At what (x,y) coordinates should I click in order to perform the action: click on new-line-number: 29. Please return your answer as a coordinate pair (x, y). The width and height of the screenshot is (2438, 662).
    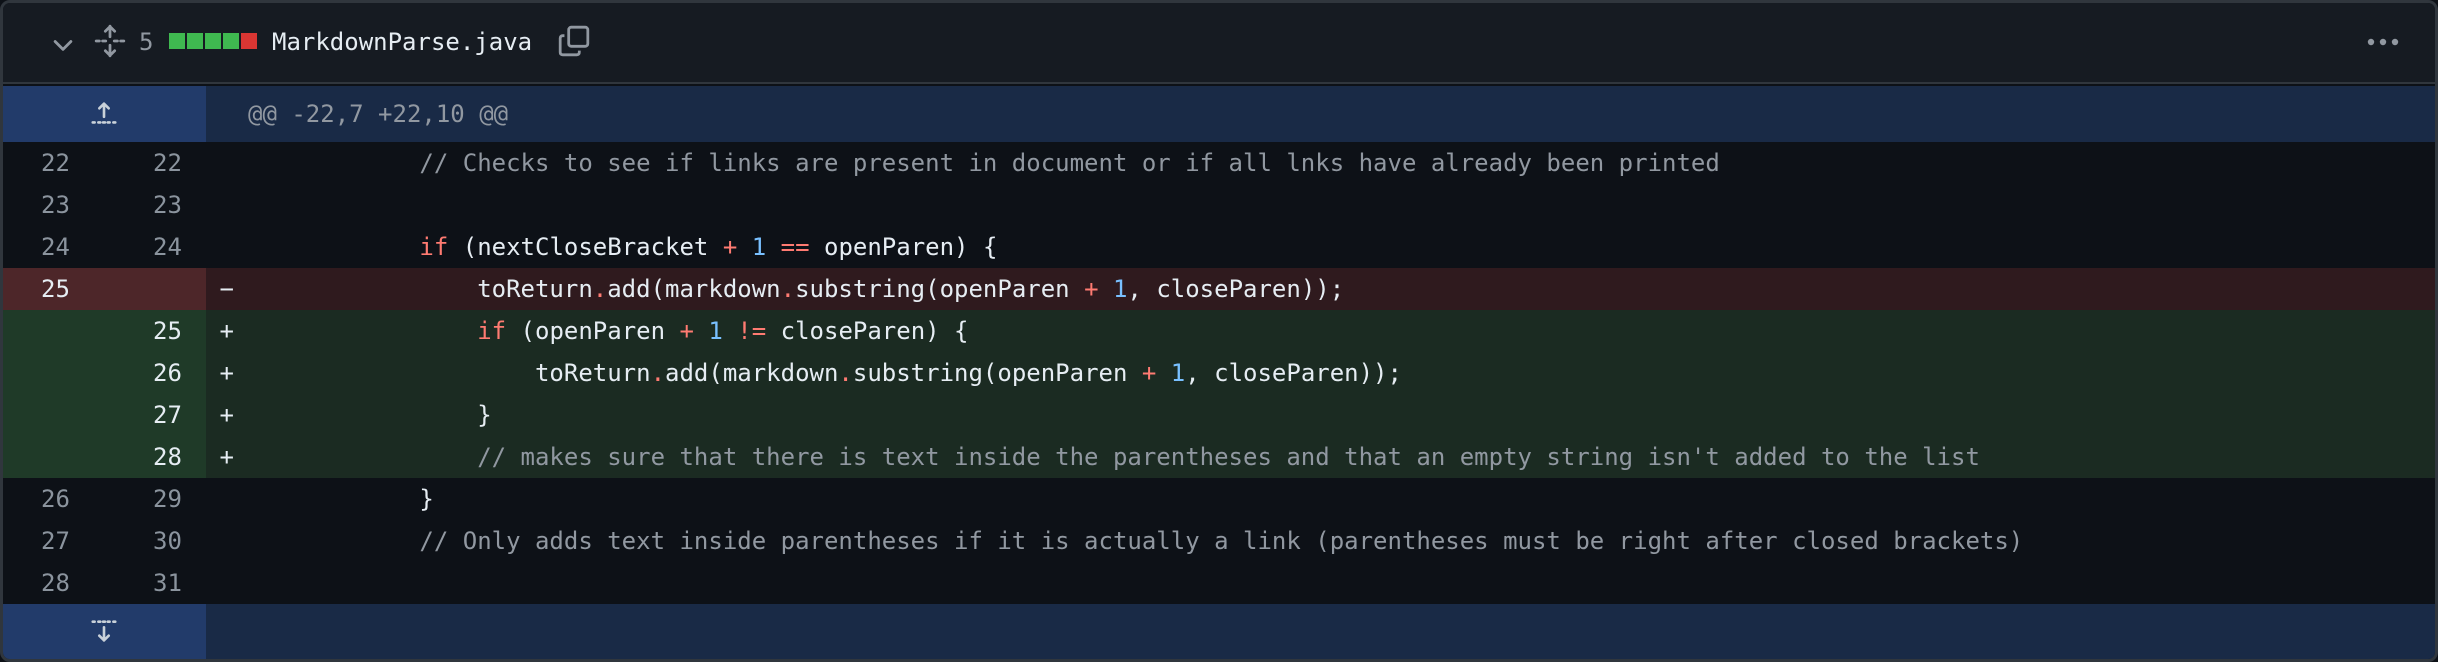
    Looking at the image, I should click on (155, 499).